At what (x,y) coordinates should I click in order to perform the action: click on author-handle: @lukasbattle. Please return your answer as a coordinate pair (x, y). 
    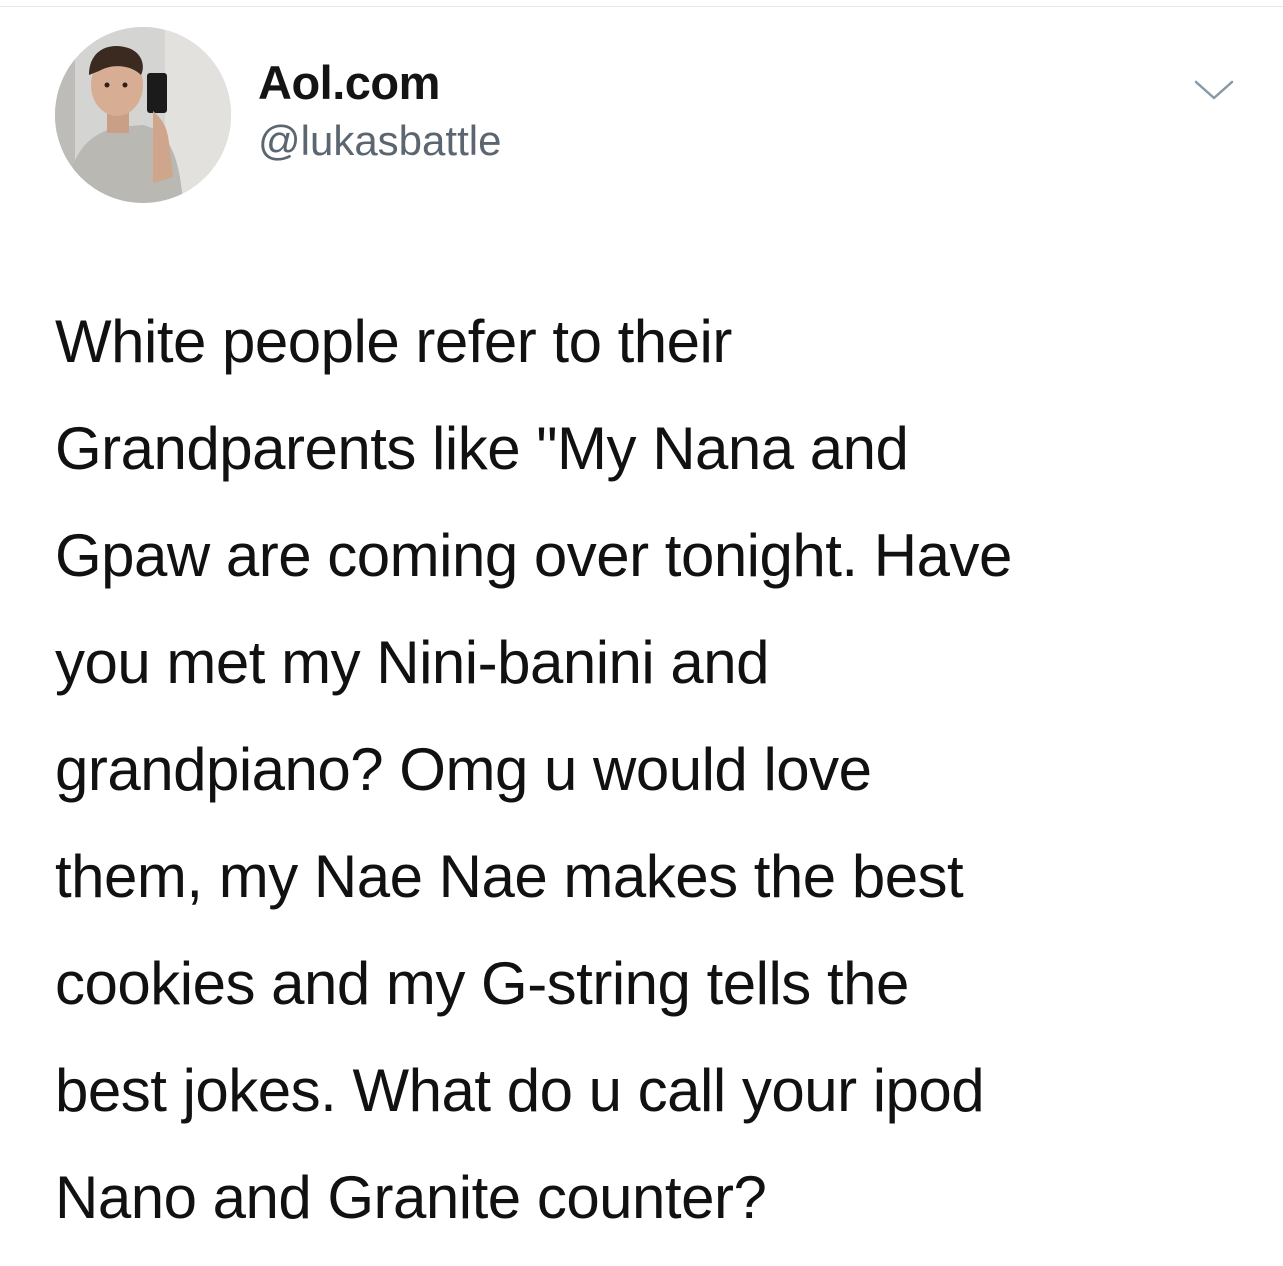
    Looking at the image, I should click on (379, 141).